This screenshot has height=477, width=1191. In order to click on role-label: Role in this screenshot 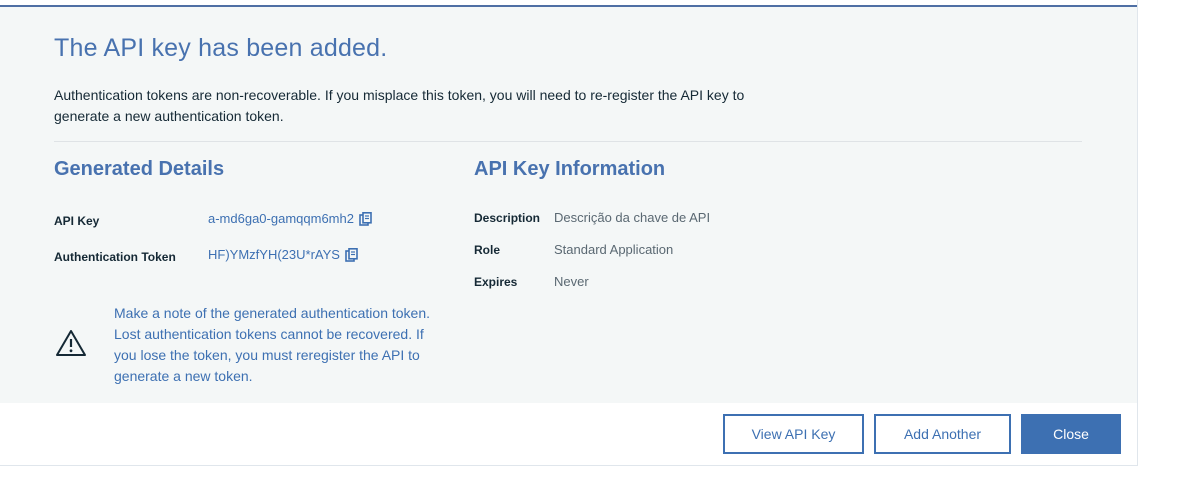, I will do `click(487, 250)`.